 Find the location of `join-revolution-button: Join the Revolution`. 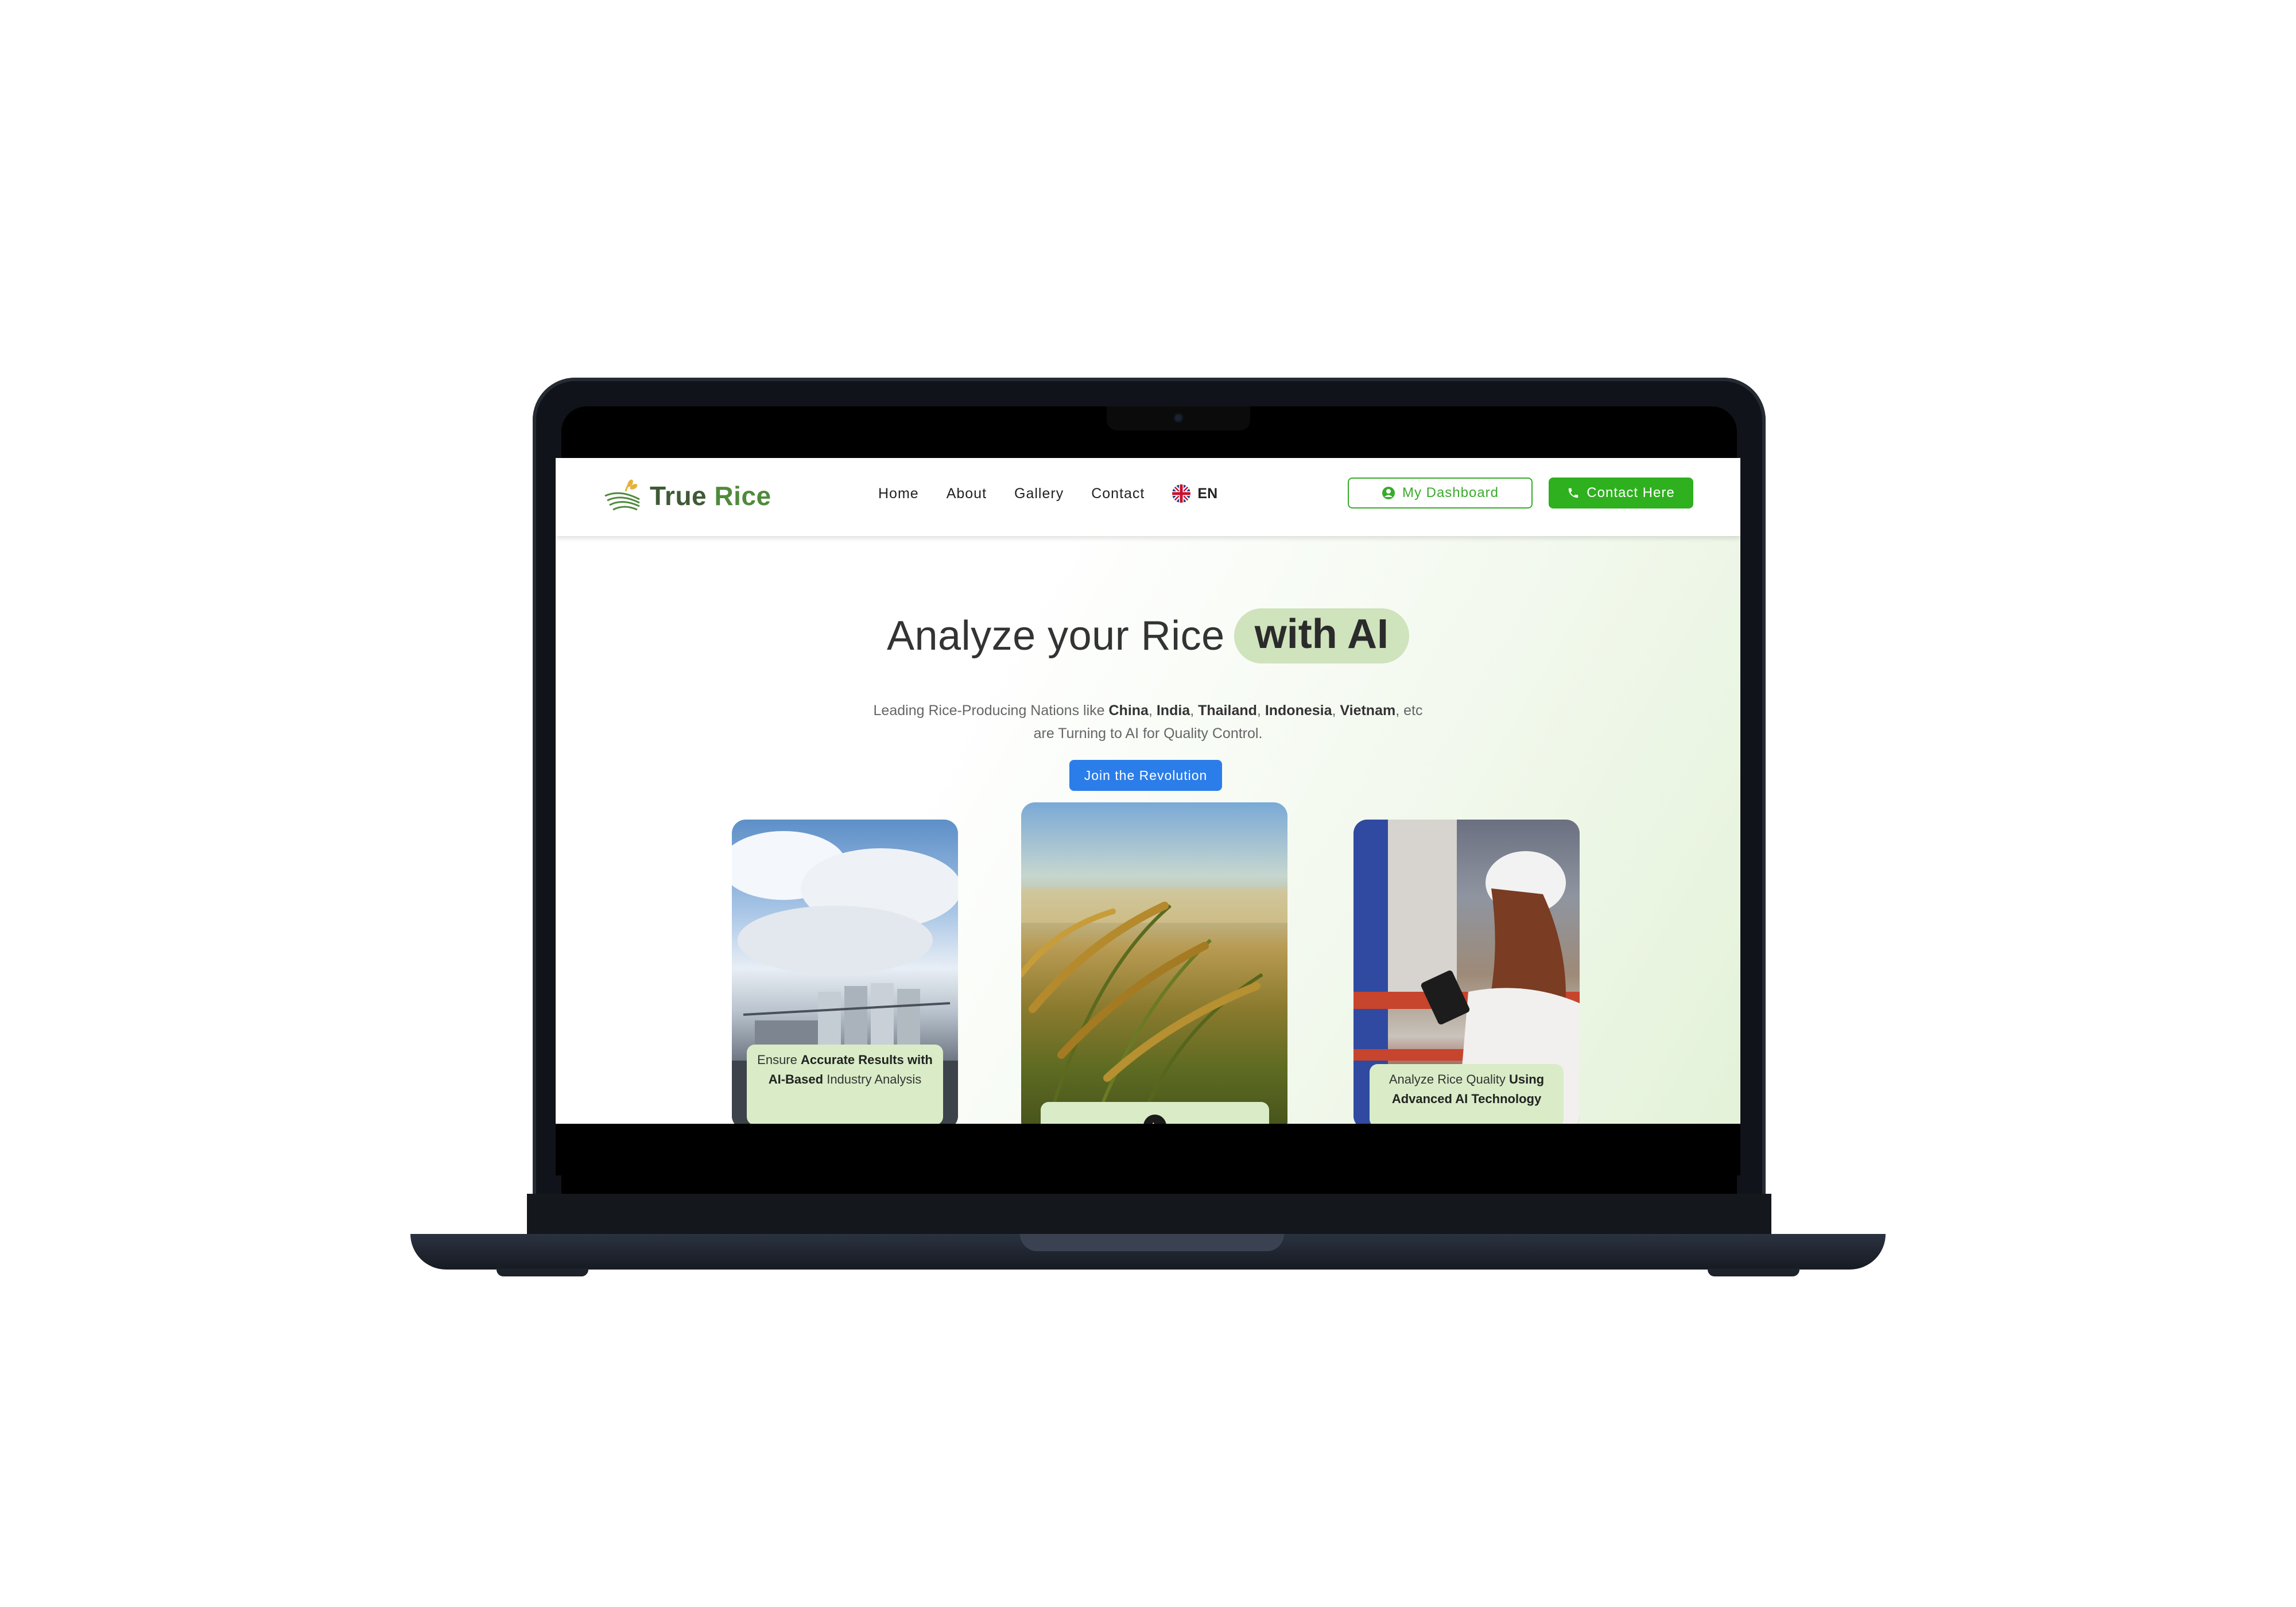

join-revolution-button: Join the Revolution is located at coordinates (1145, 776).